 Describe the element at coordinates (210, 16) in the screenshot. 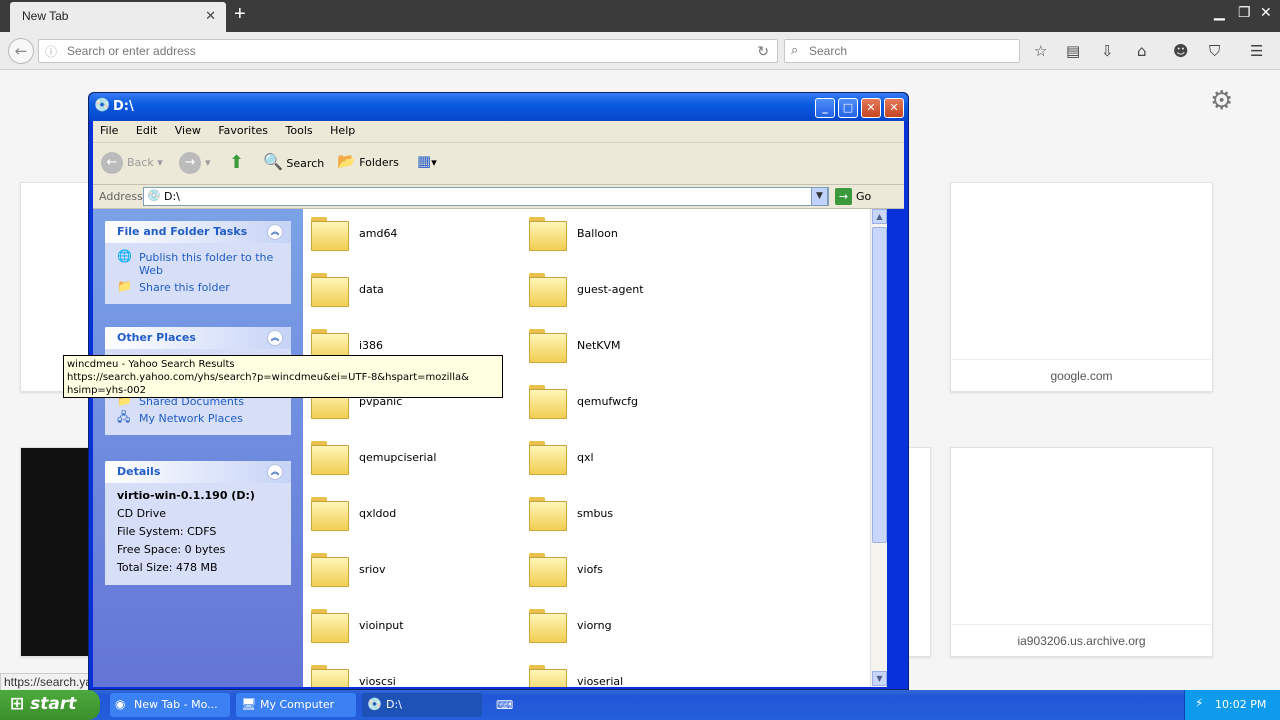

I see `close-tab-icon: ✕` at that location.